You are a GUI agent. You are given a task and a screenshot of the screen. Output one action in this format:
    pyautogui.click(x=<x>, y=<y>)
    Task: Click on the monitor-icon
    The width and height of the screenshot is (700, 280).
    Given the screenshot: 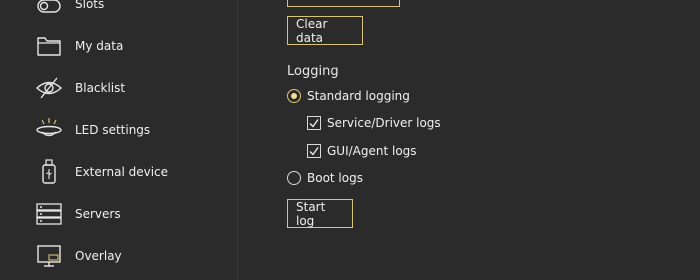 What is the action you would take?
    pyautogui.click(x=49, y=256)
    